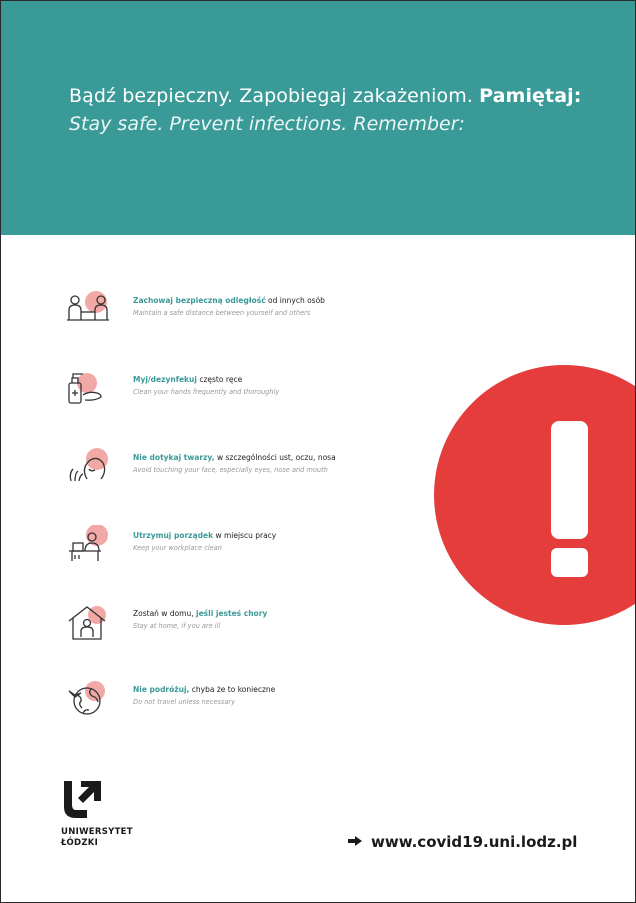  What do you see at coordinates (184, 702) in the screenshot?
I see `instruction-english: Do not travel unless necessary` at bounding box center [184, 702].